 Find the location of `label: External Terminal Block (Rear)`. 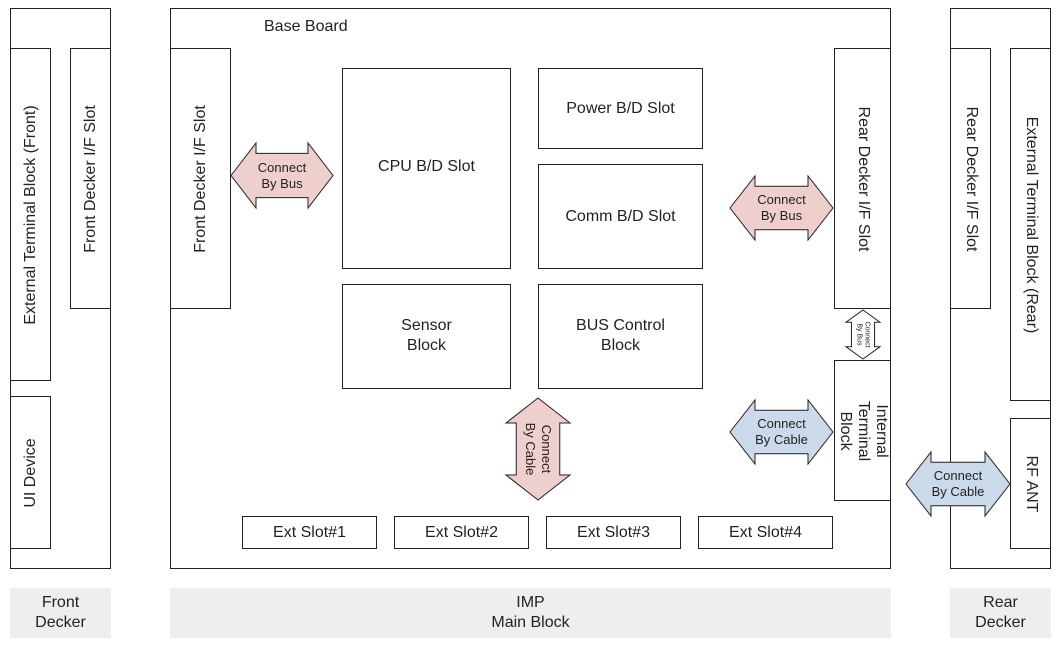

label: External Terminal Block (Rear) is located at coordinates (1031, 224).